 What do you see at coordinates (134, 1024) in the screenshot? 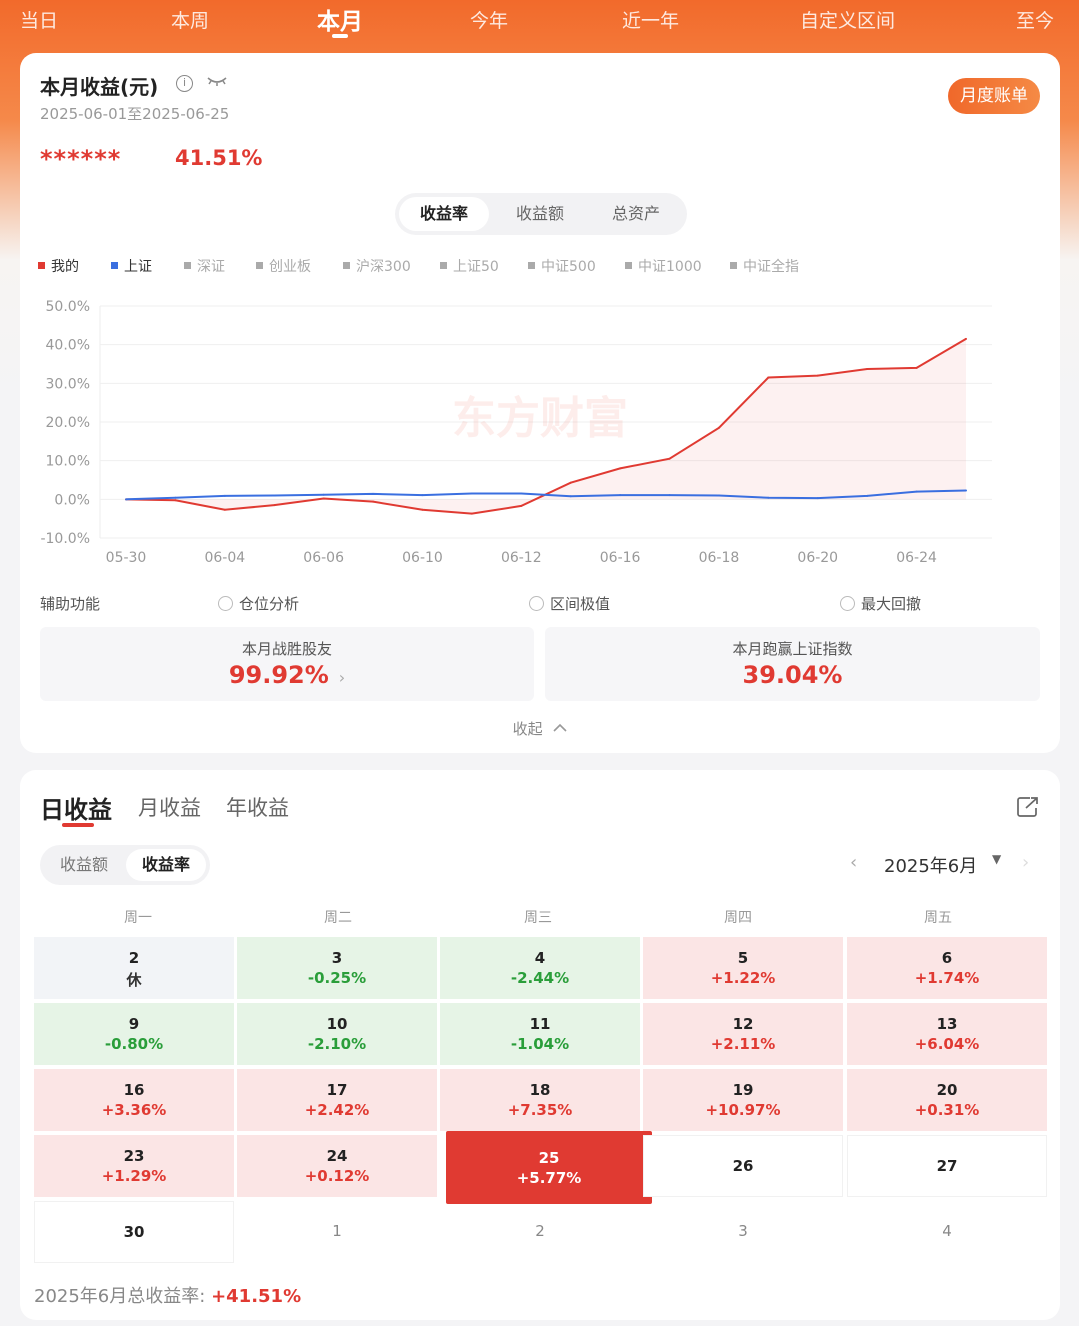
I see `day-number: 9` at bounding box center [134, 1024].